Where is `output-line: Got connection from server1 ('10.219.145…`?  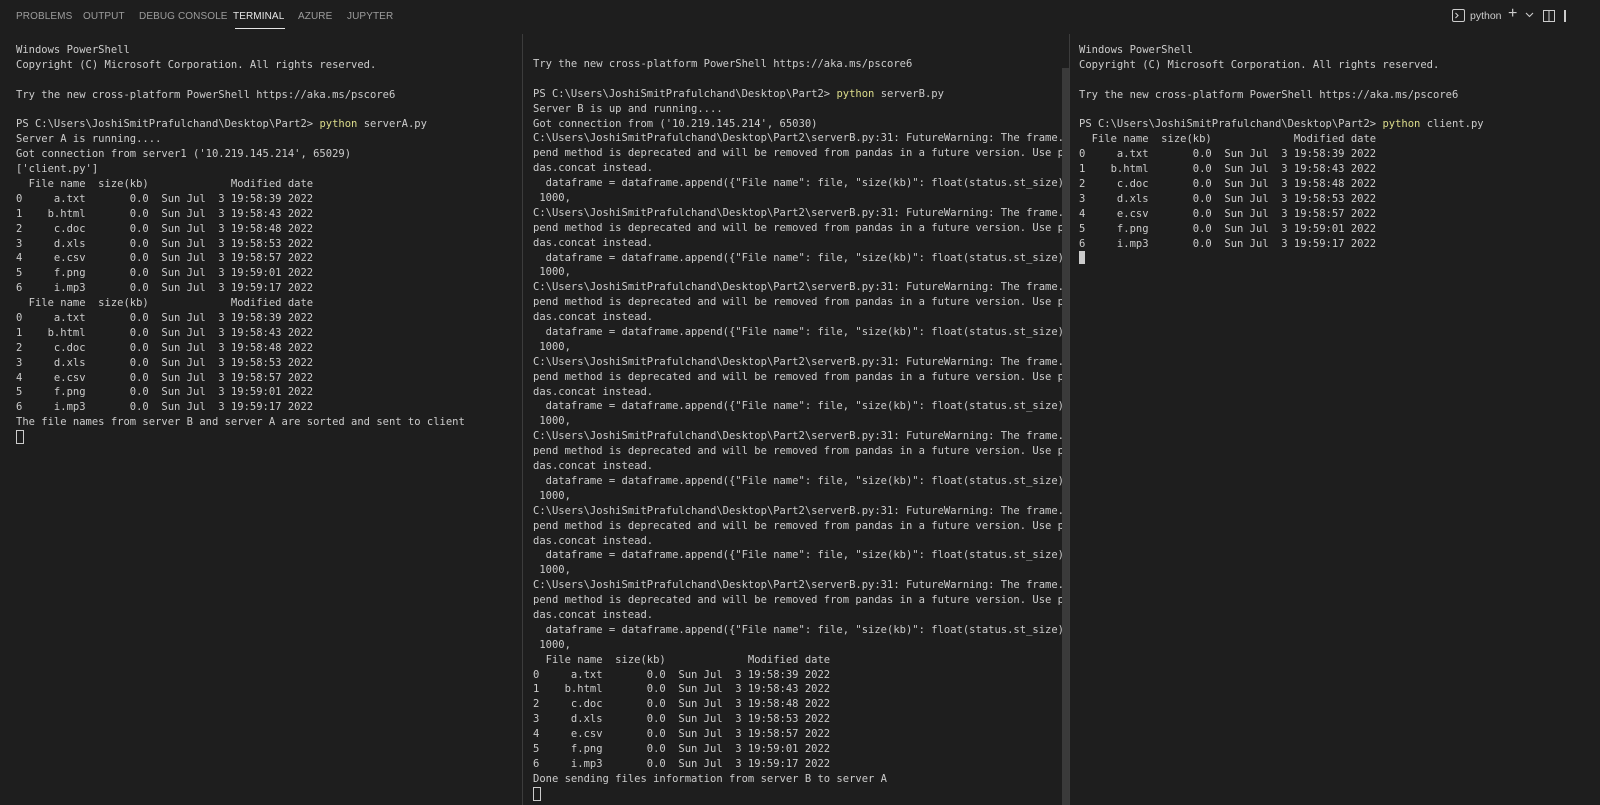 output-line: Got connection from server1 ('10.219.145… is located at coordinates (184, 154).